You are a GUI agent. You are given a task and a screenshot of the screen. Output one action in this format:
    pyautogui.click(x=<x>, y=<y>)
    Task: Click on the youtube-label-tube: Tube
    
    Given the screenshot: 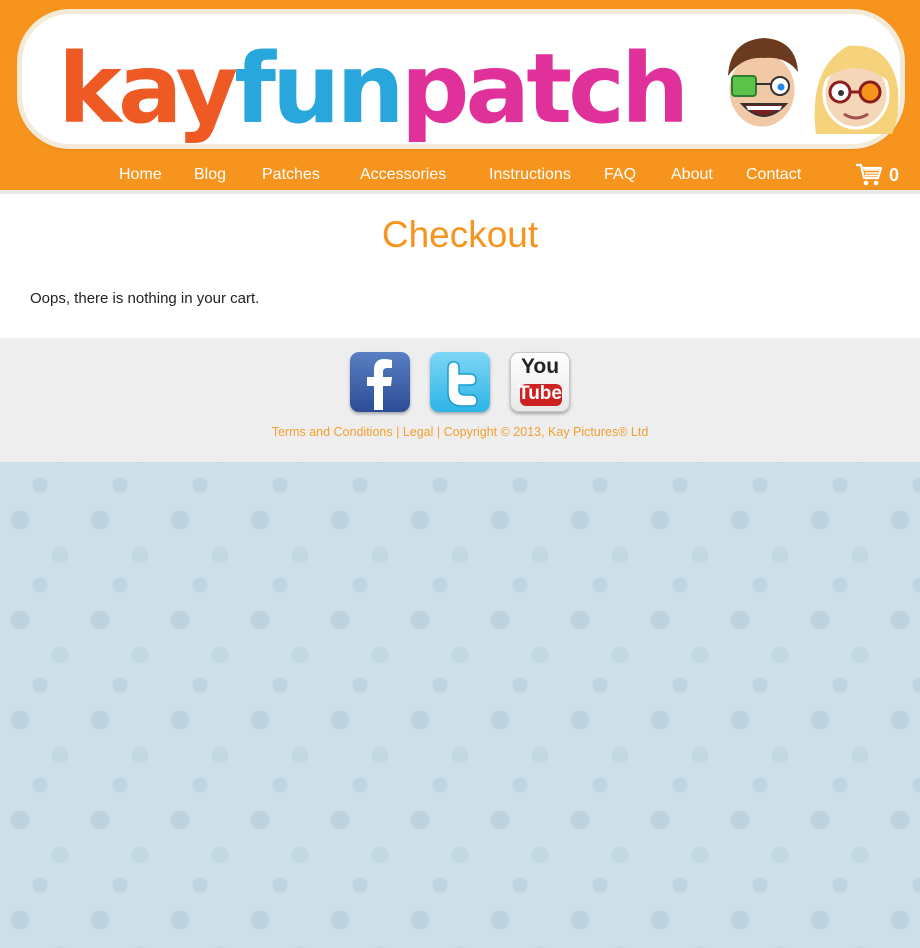 What is the action you would take?
    pyautogui.click(x=540, y=393)
    